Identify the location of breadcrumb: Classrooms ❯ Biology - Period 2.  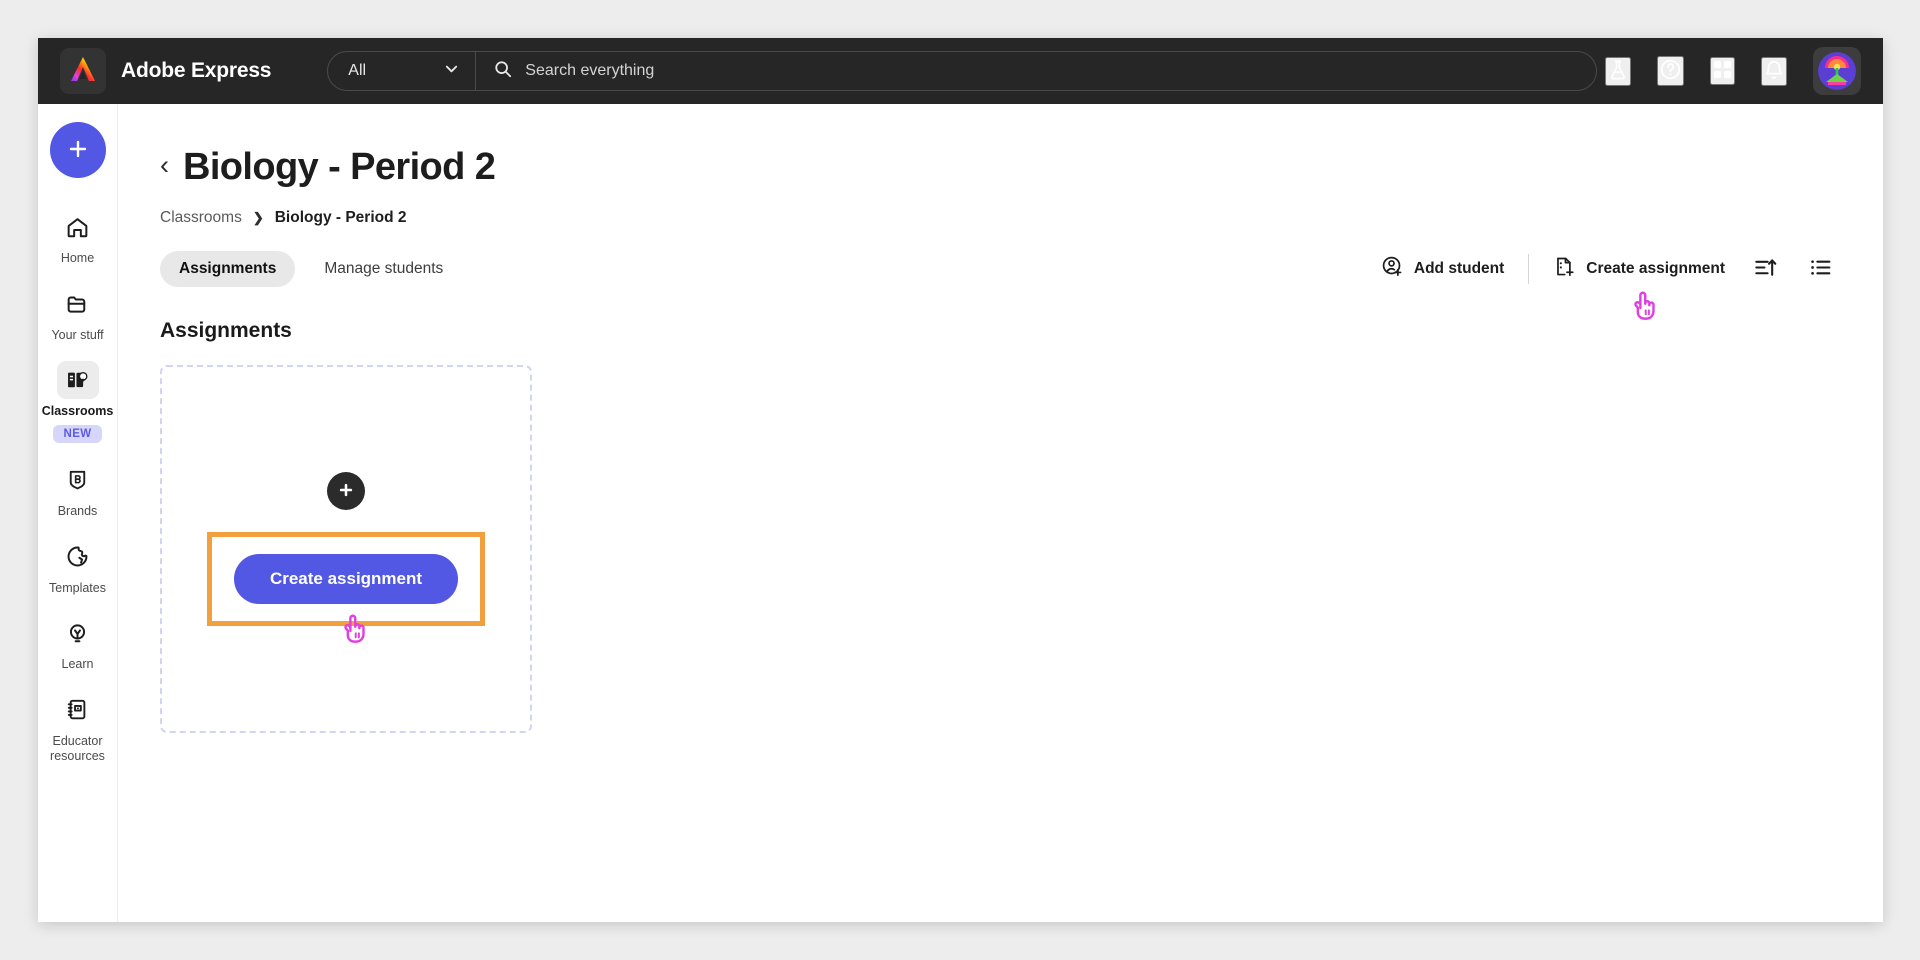
(998, 218).